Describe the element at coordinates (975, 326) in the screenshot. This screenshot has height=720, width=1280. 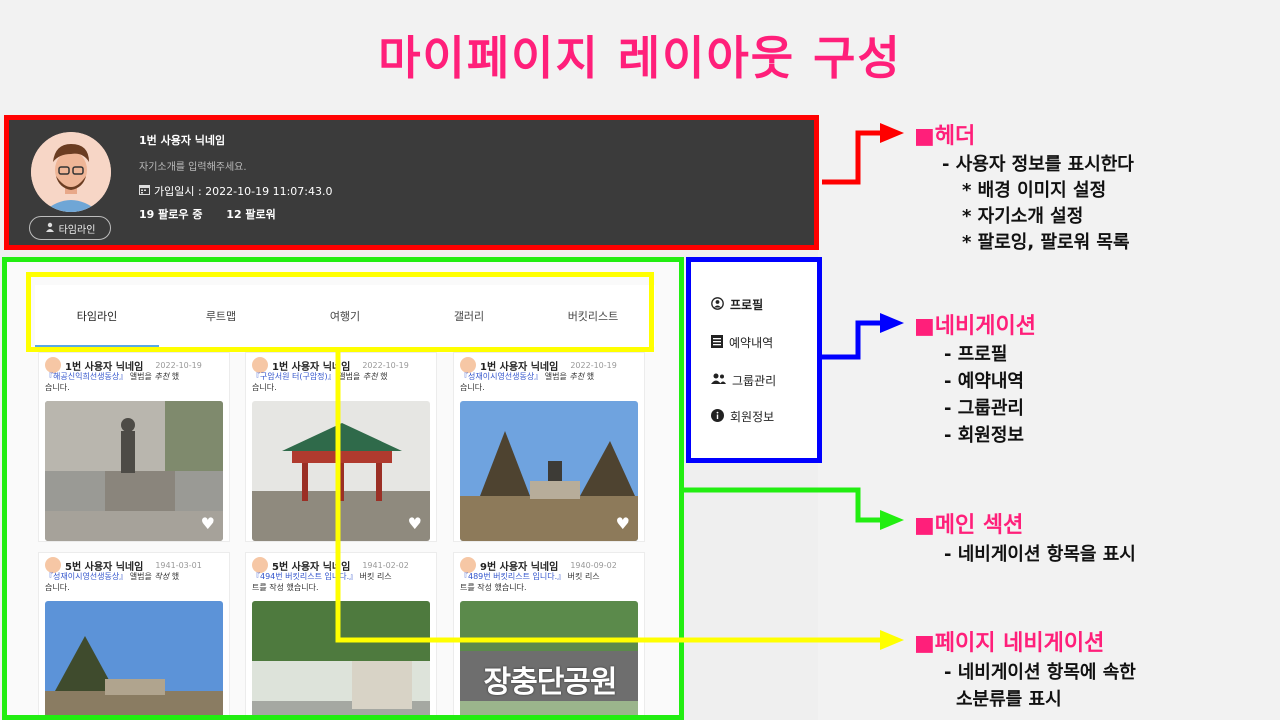
I see `annotation-nav-title: ■네비게이션` at that location.